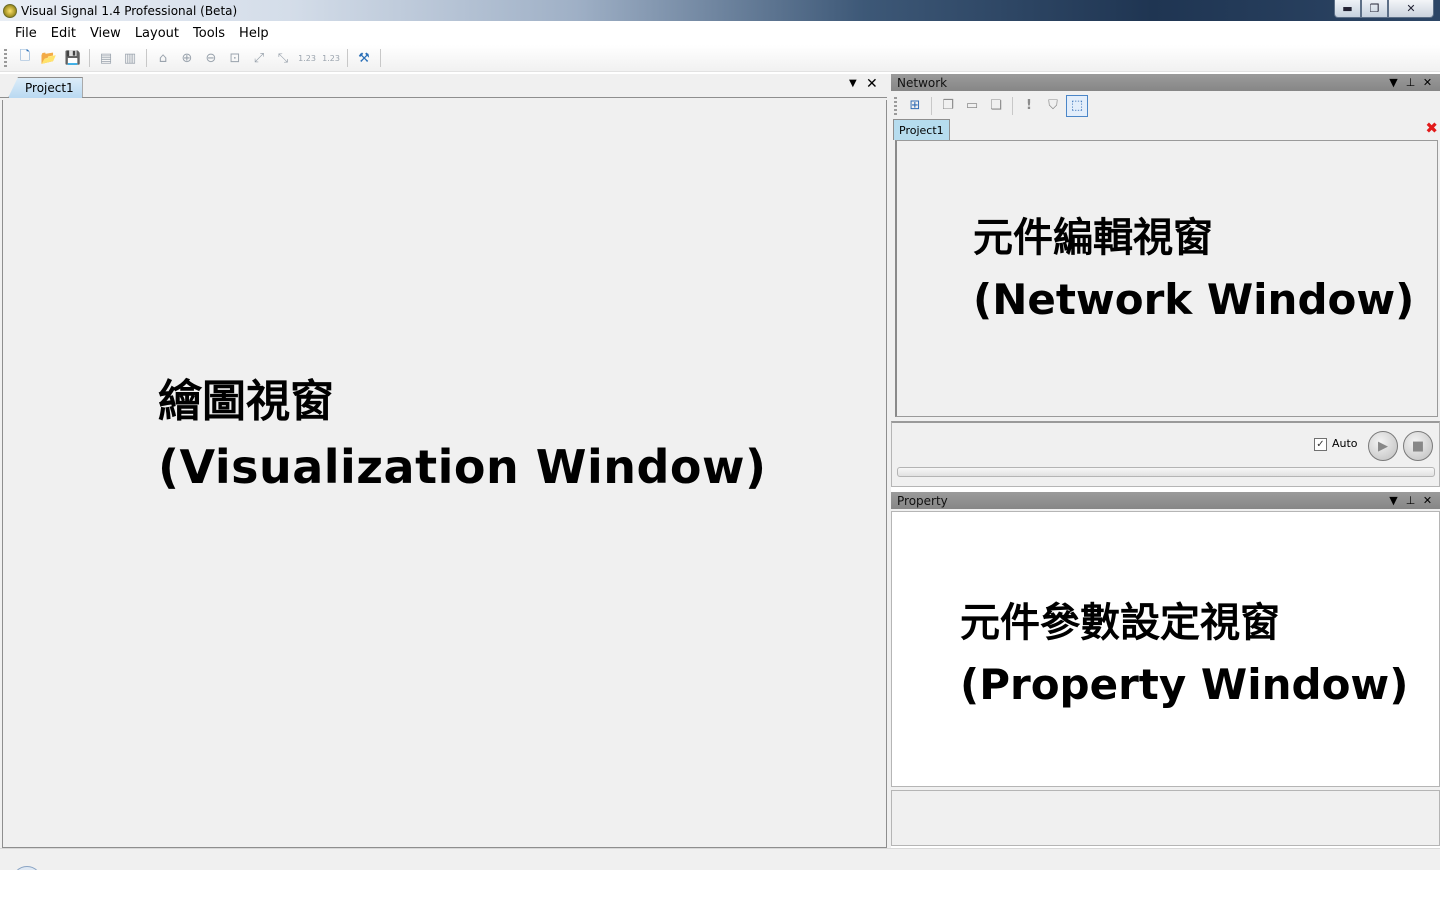 This screenshot has width=1440, height=900. Describe the element at coordinates (972, 106) in the screenshot. I see `block-save-icon: ▭` at that location.